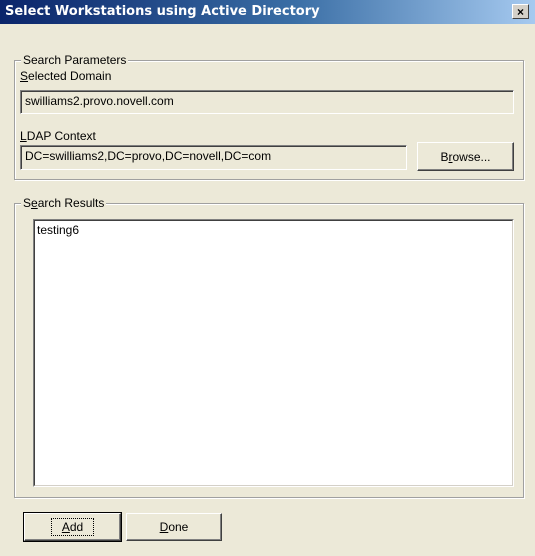 The height and width of the screenshot is (556, 535). I want to click on add-button: Add, so click(72, 527).